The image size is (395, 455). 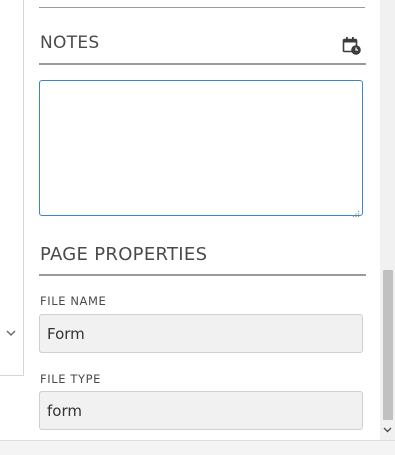 What do you see at coordinates (201, 410) in the screenshot?
I see `file-type-input` at bounding box center [201, 410].